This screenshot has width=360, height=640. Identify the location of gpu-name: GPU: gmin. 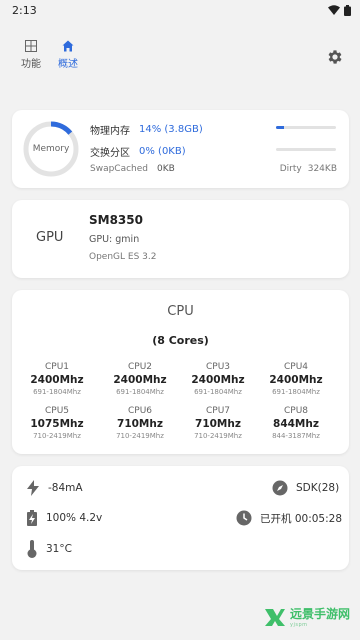
(114, 239).